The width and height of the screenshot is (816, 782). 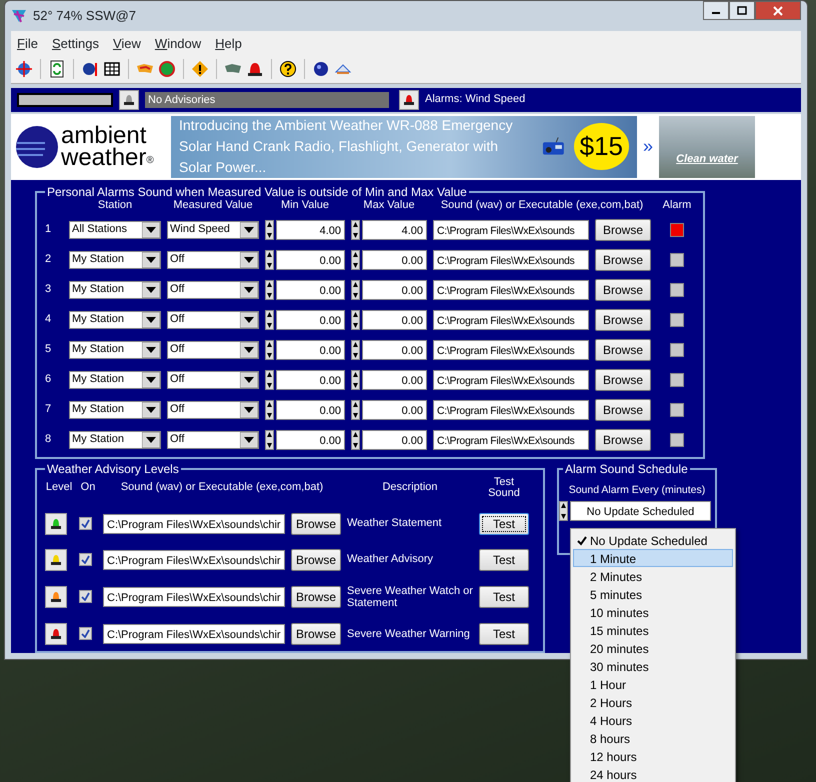 I want to click on grid-icon, so click(x=112, y=69).